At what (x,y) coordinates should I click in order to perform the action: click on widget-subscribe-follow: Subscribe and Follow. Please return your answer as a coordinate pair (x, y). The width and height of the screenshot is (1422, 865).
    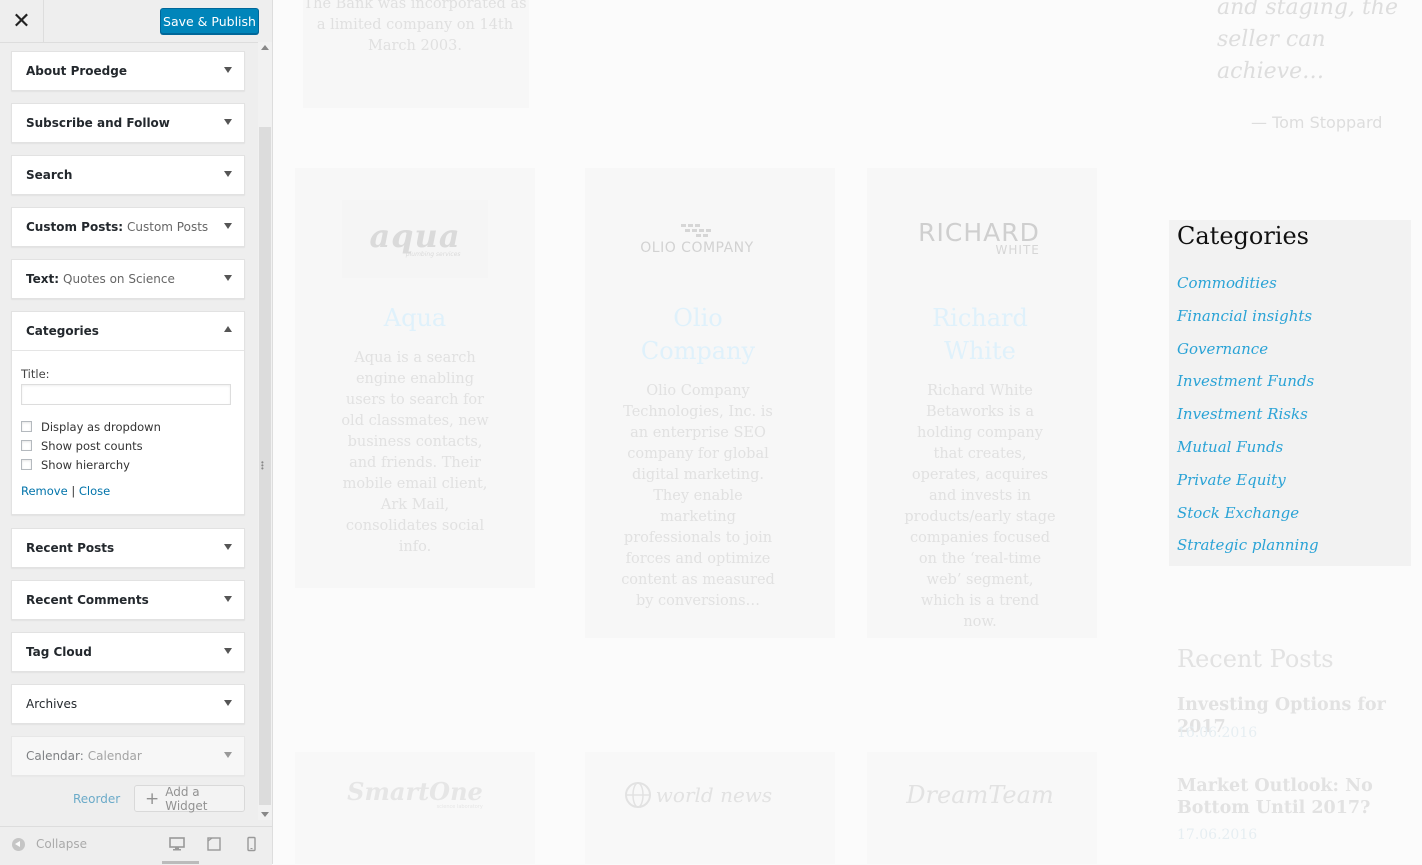
    Looking at the image, I should click on (128, 123).